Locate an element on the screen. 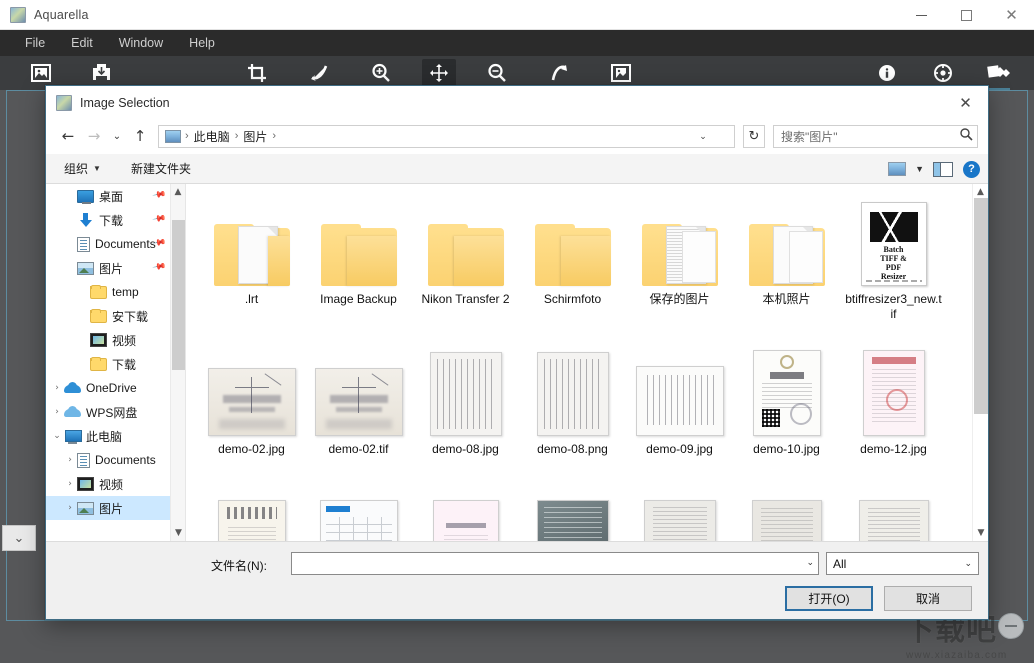 The image size is (1034, 663). crop-icon is located at coordinates (257, 73).